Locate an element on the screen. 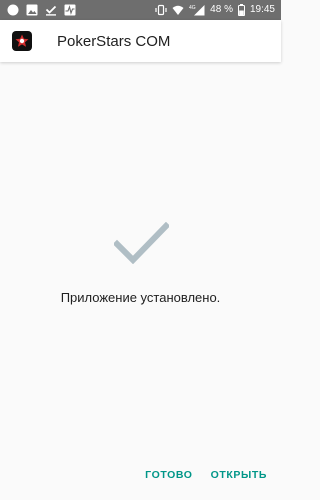 The image size is (320, 500). status-bar: 4G 48 % 19:45 is located at coordinates (140, 10).